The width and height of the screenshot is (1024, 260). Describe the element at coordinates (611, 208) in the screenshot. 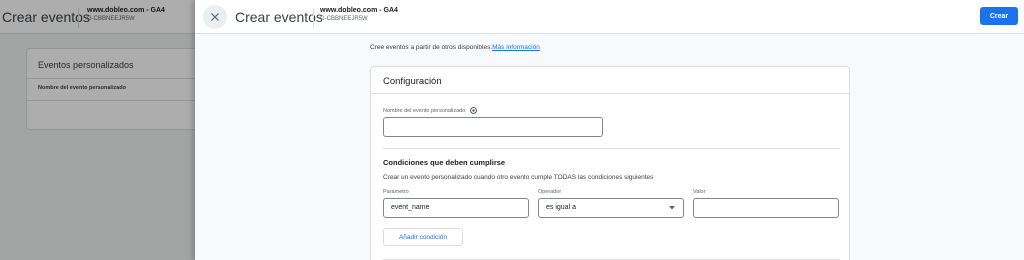

I see `operator-select: es igual a` at that location.